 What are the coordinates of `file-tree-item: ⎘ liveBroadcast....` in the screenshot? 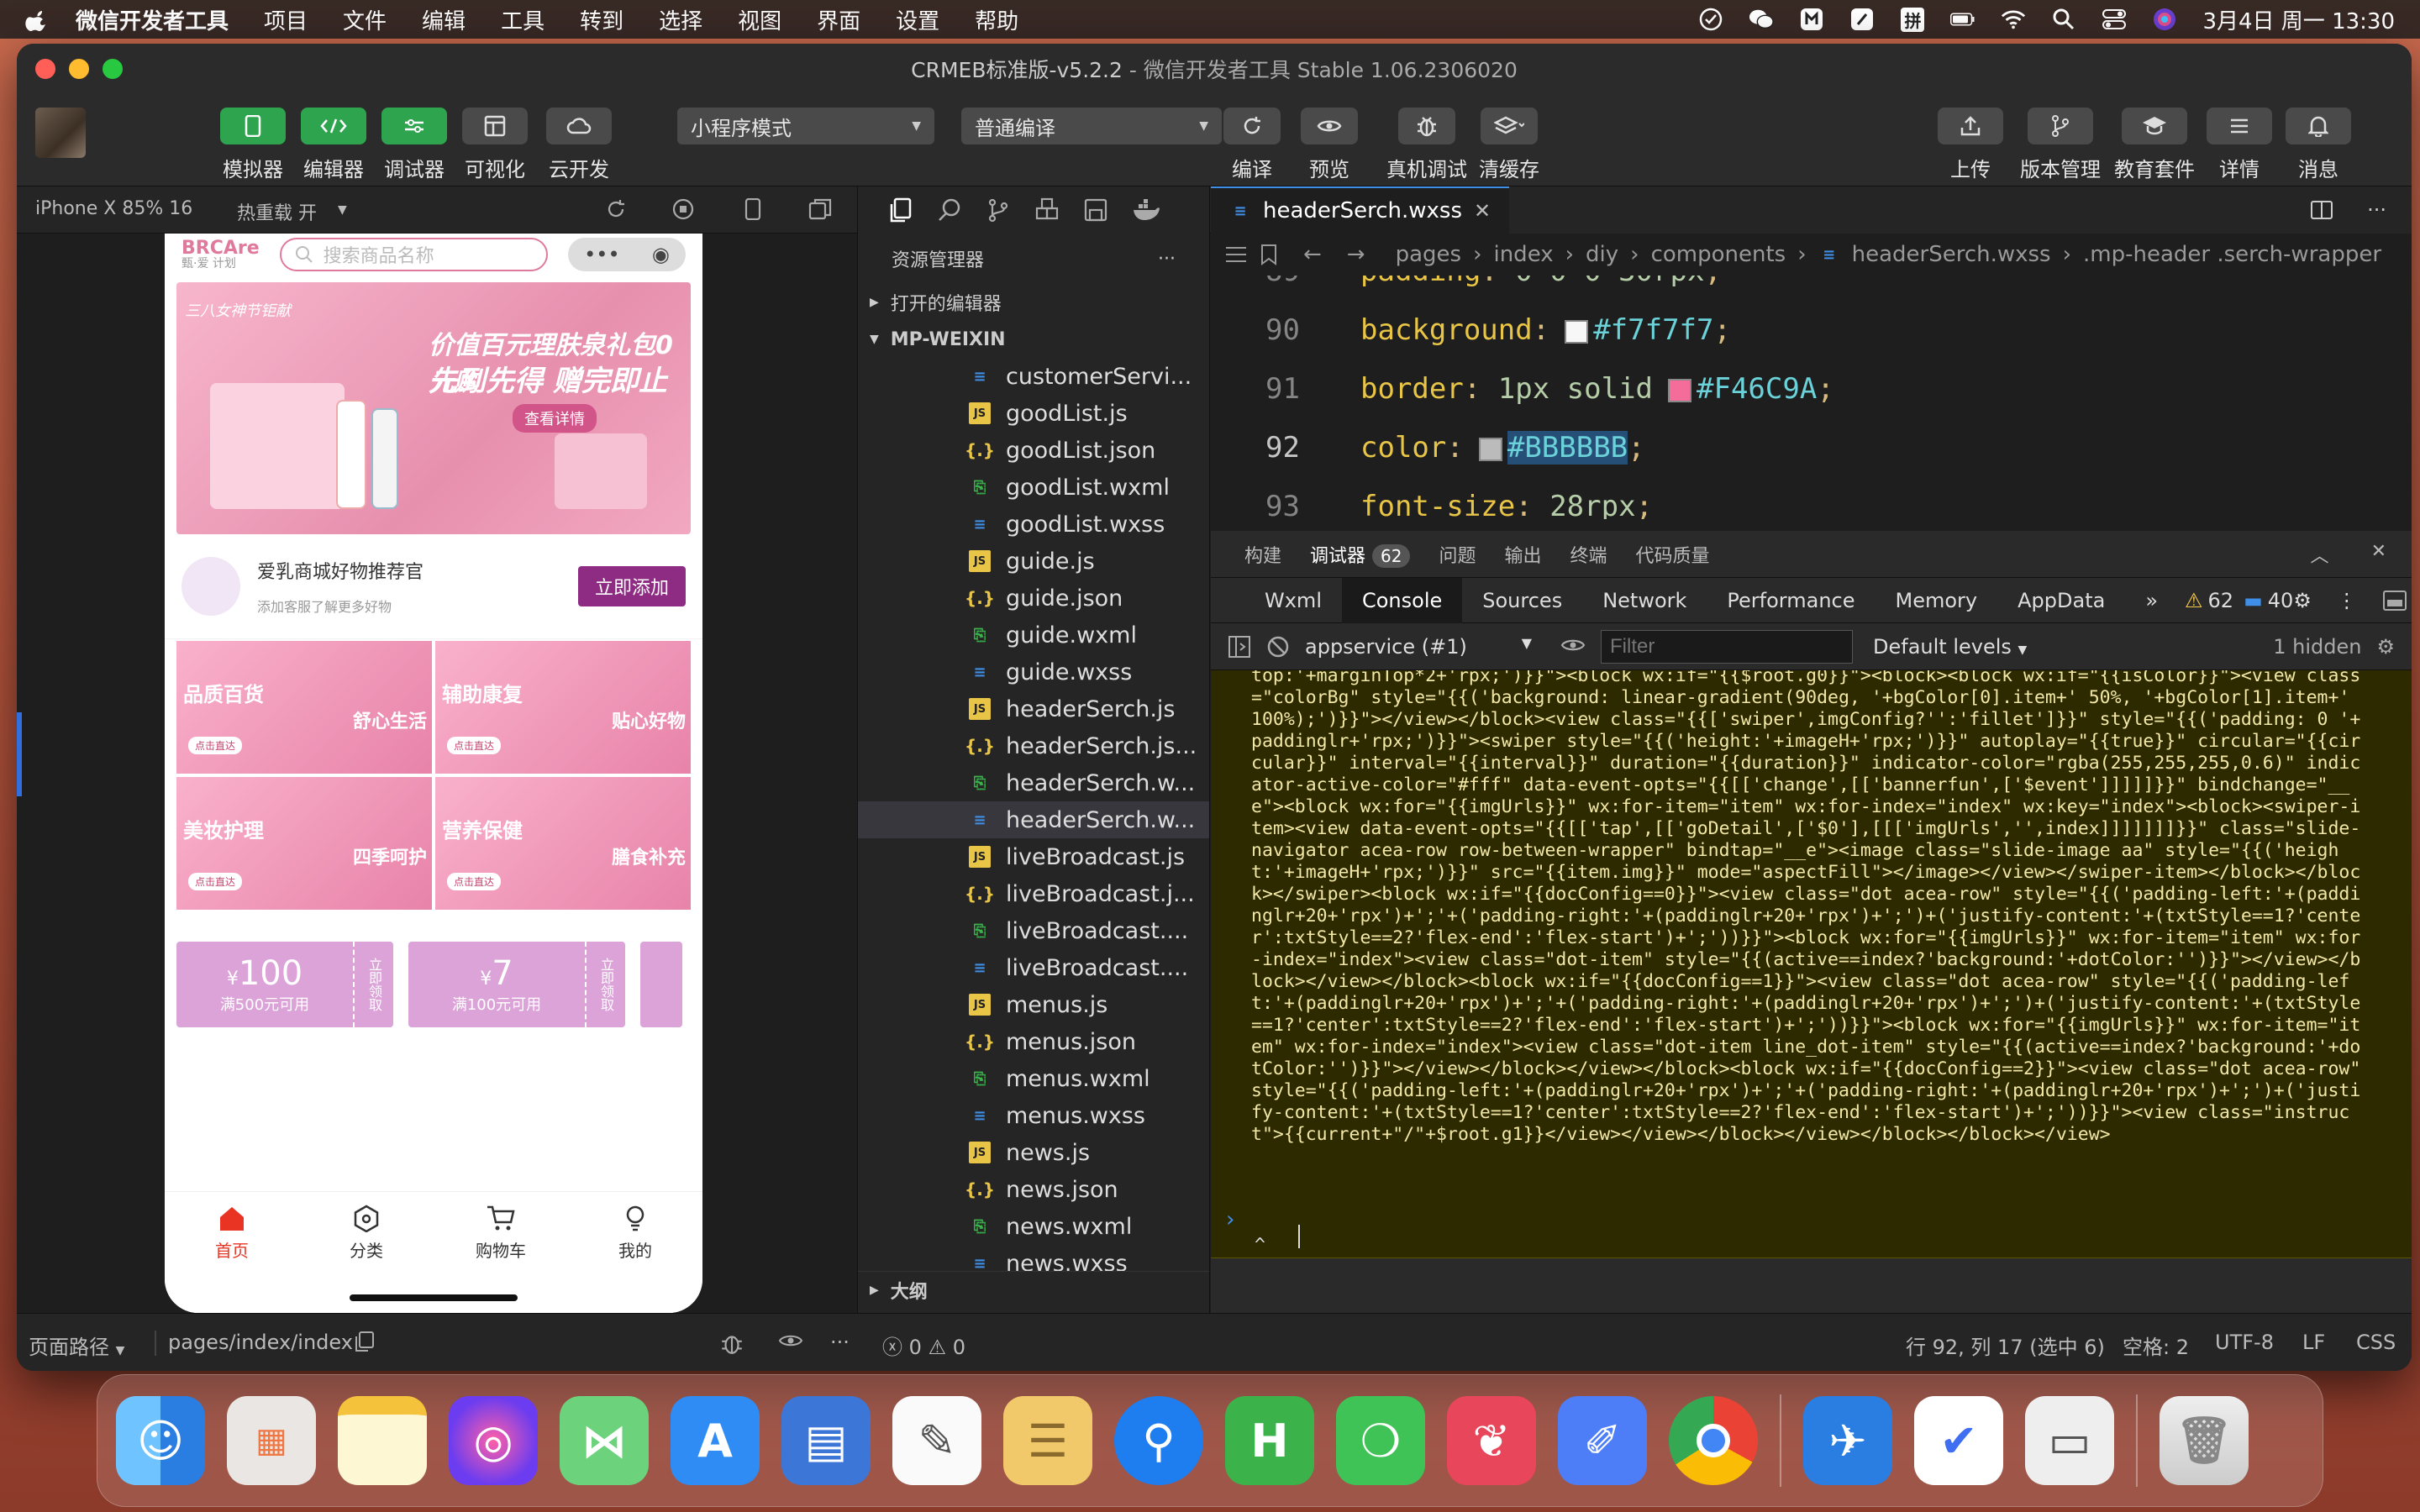 It's located at (1033, 930).